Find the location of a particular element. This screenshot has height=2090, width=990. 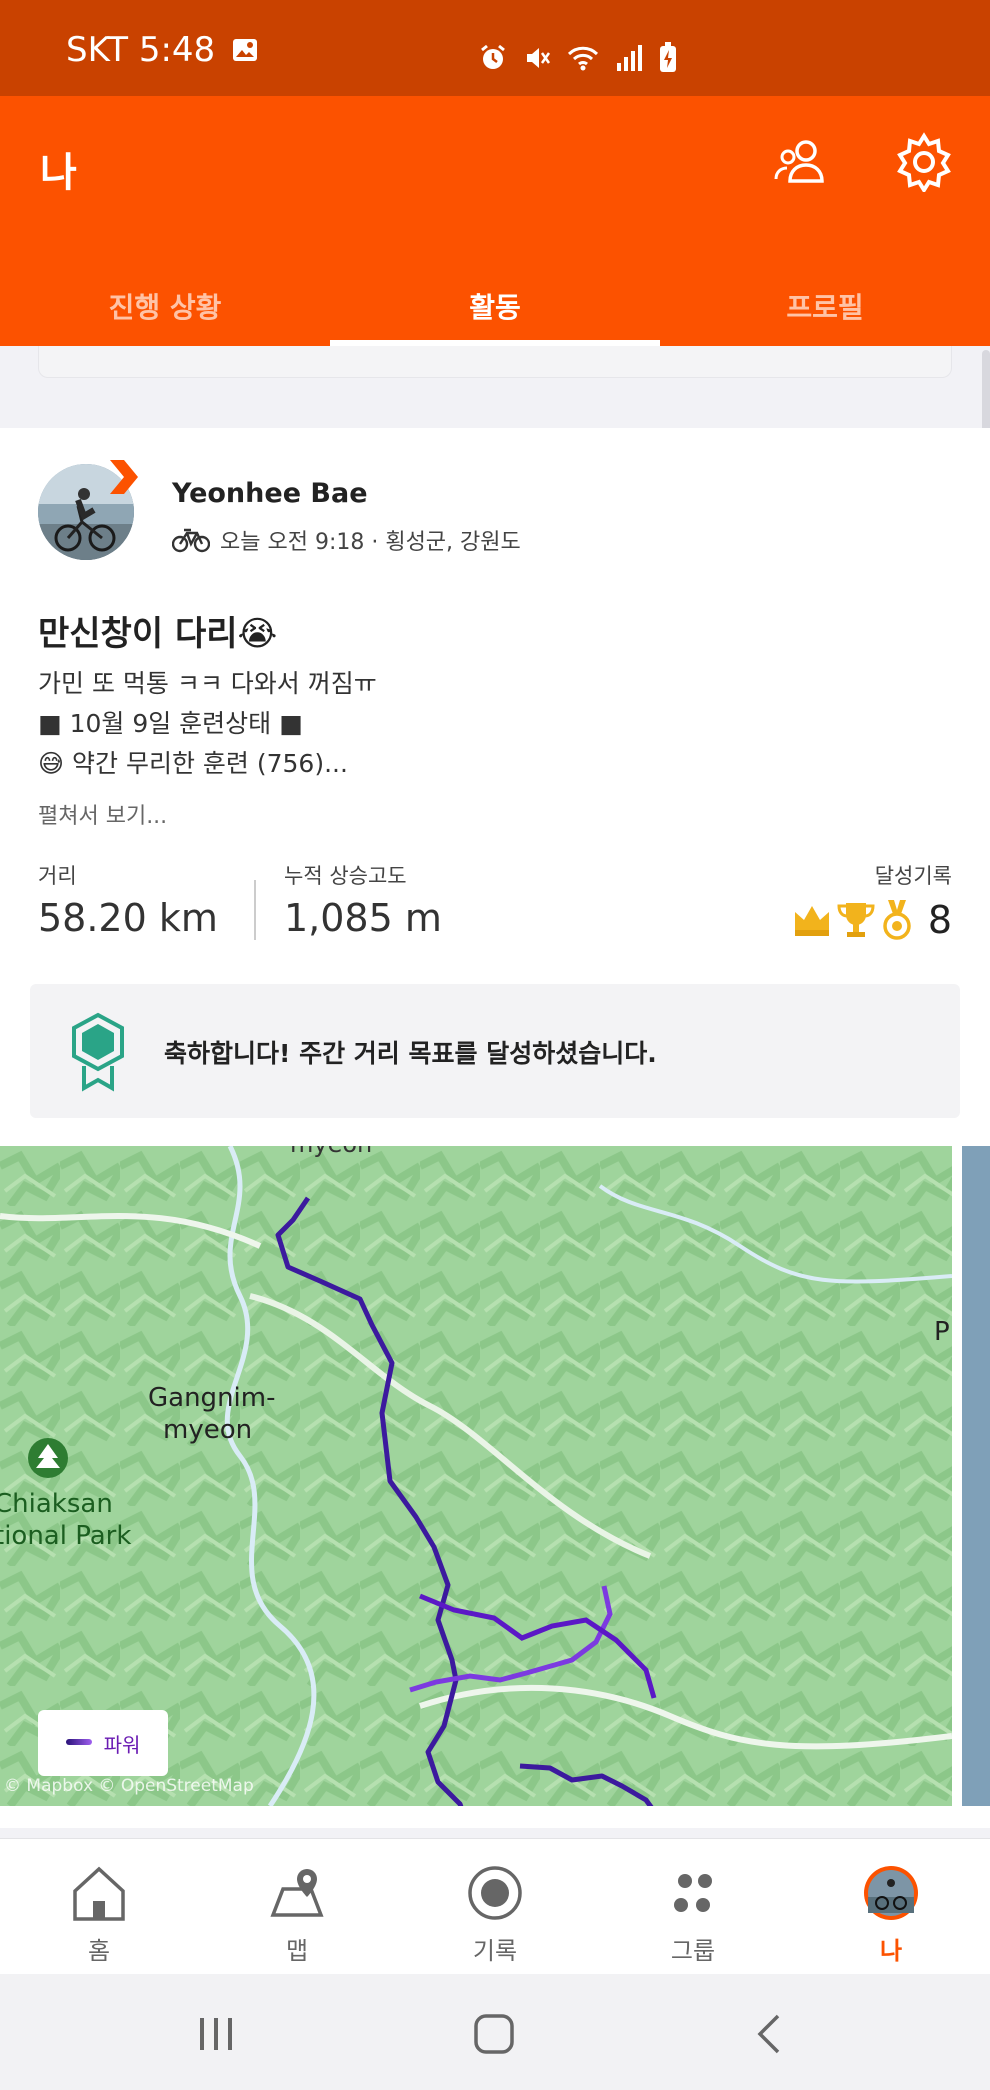

map-attribution: © Mapbox © OpenStreetMap is located at coordinates (129, 1786).